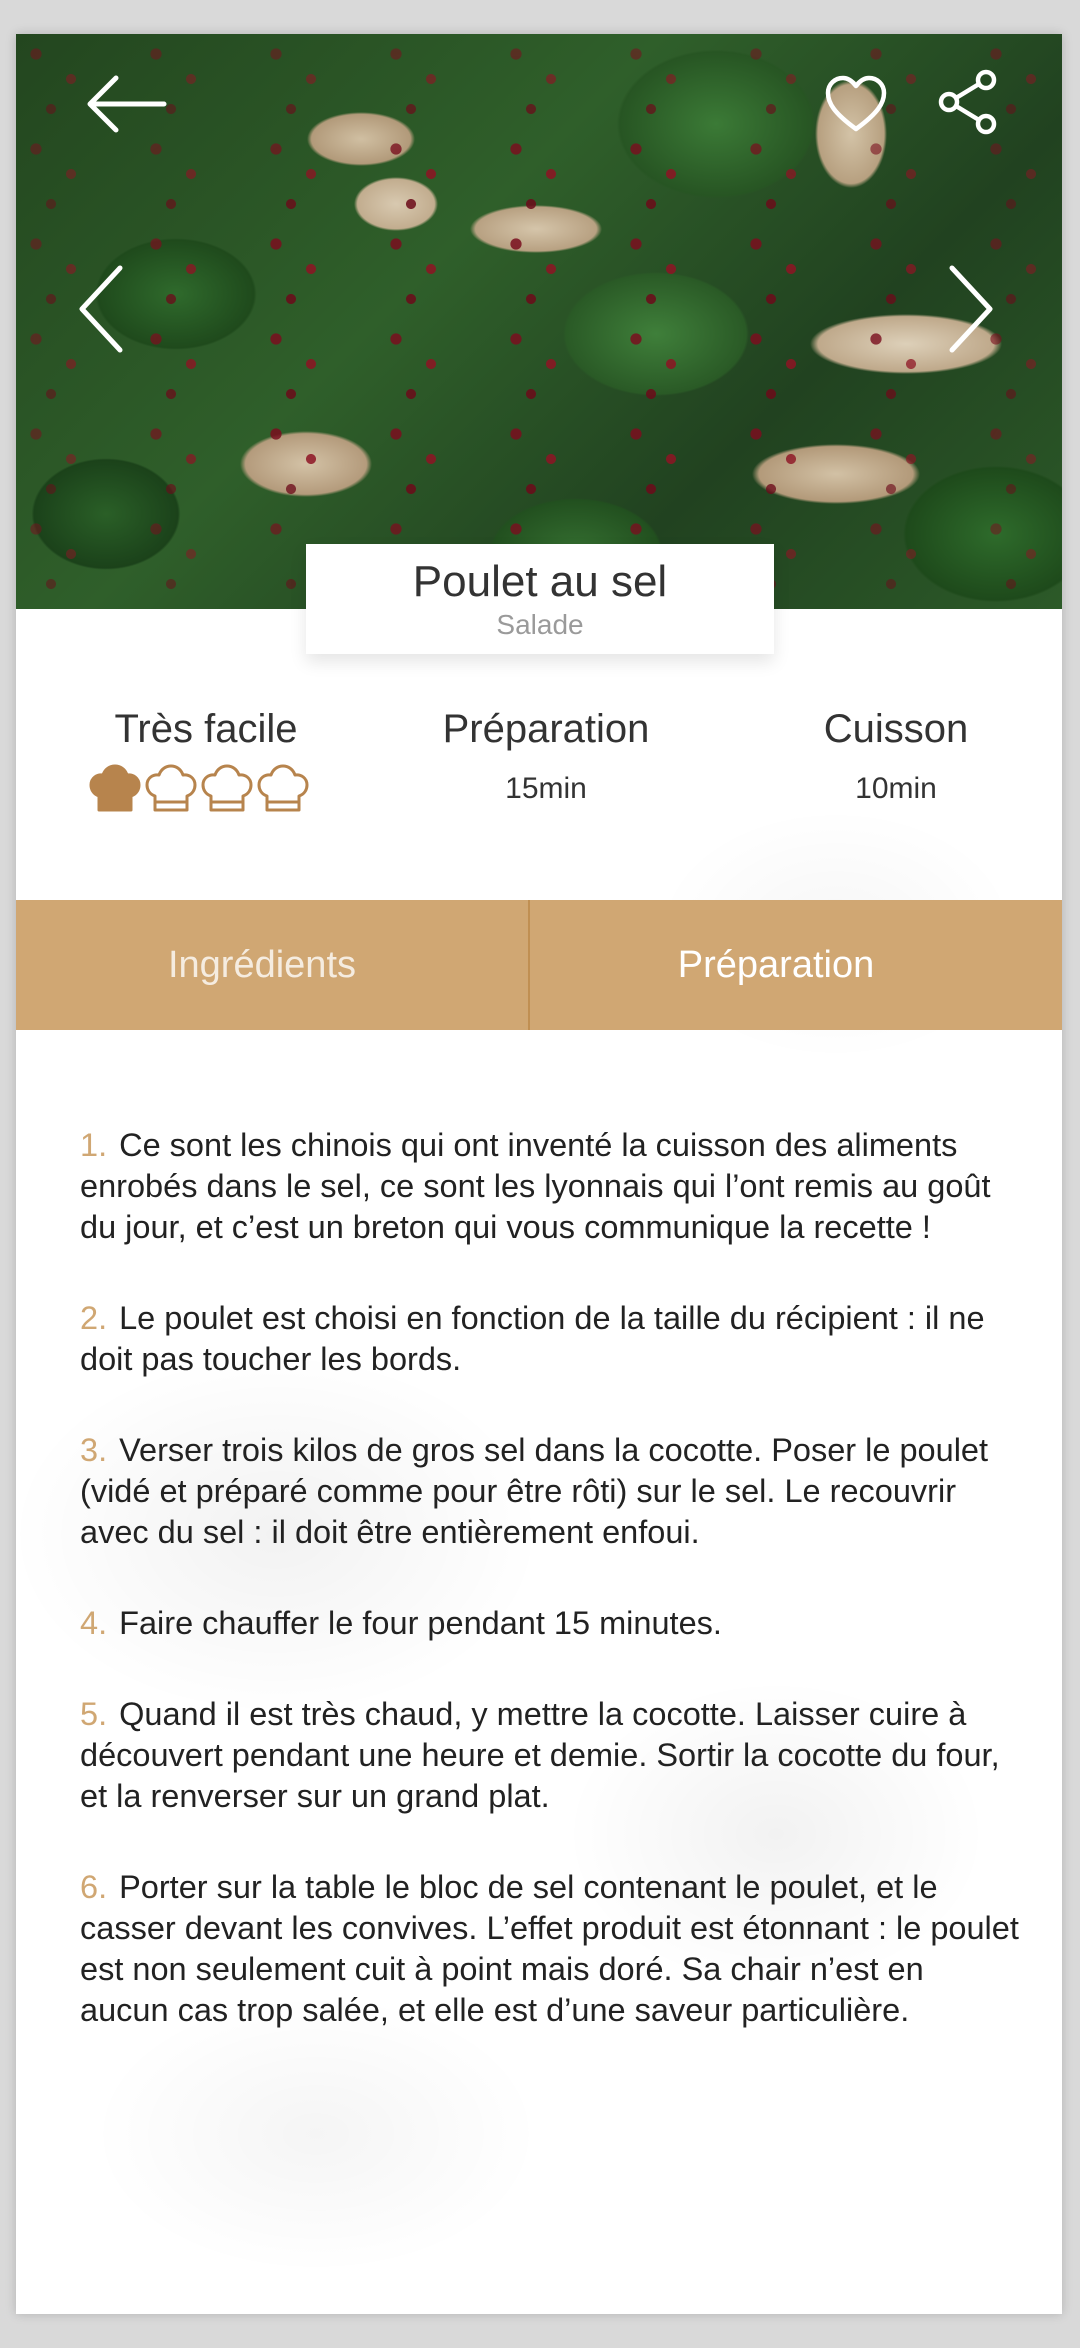 This screenshot has width=1080, height=2348. Describe the element at coordinates (540, 581) in the screenshot. I see `recipe-title: Poulet au sel` at that location.